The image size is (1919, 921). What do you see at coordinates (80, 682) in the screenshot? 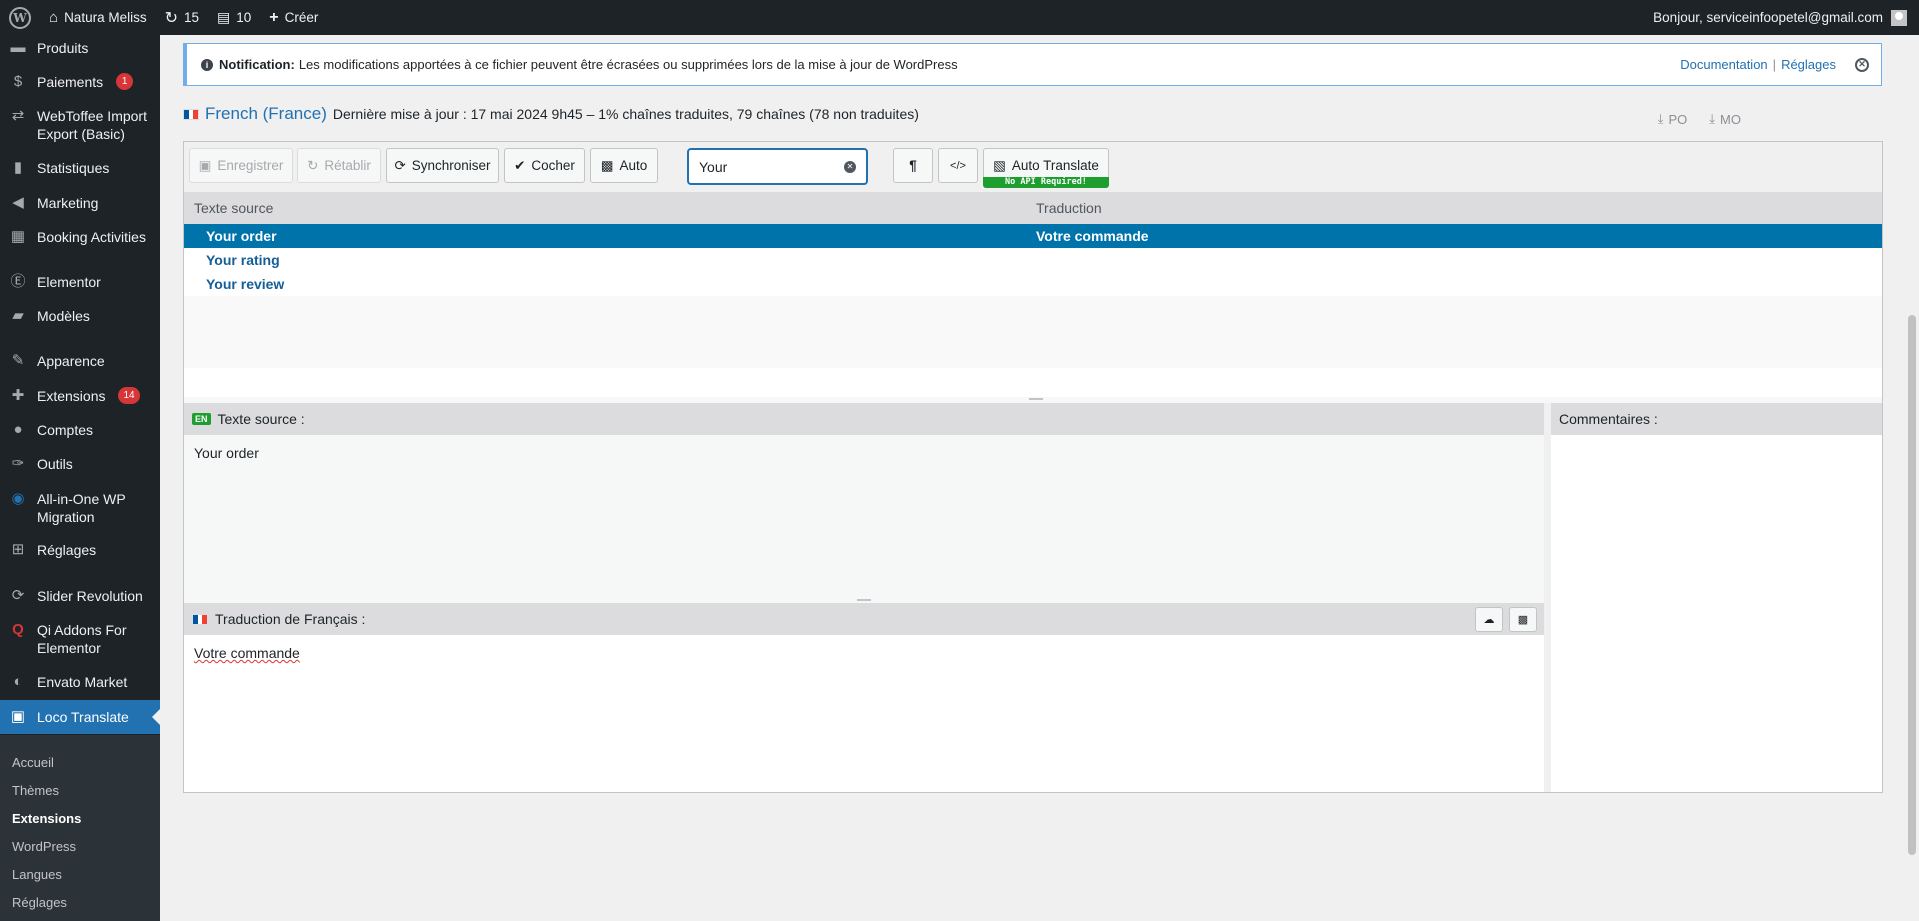
I see `sidebar-item-envato: ◐ Envato Market` at bounding box center [80, 682].